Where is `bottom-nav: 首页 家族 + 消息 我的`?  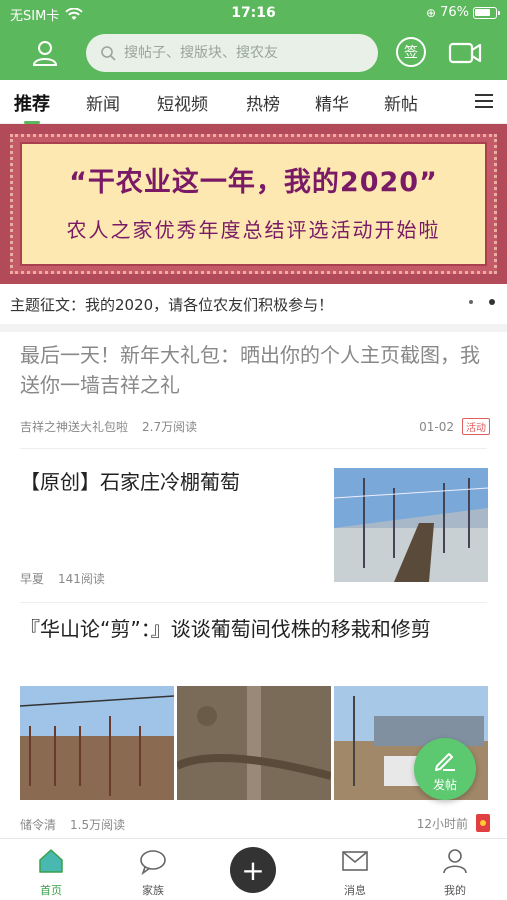
bottom-nav: 首页 家族 + 消息 我的 is located at coordinates (253, 869).